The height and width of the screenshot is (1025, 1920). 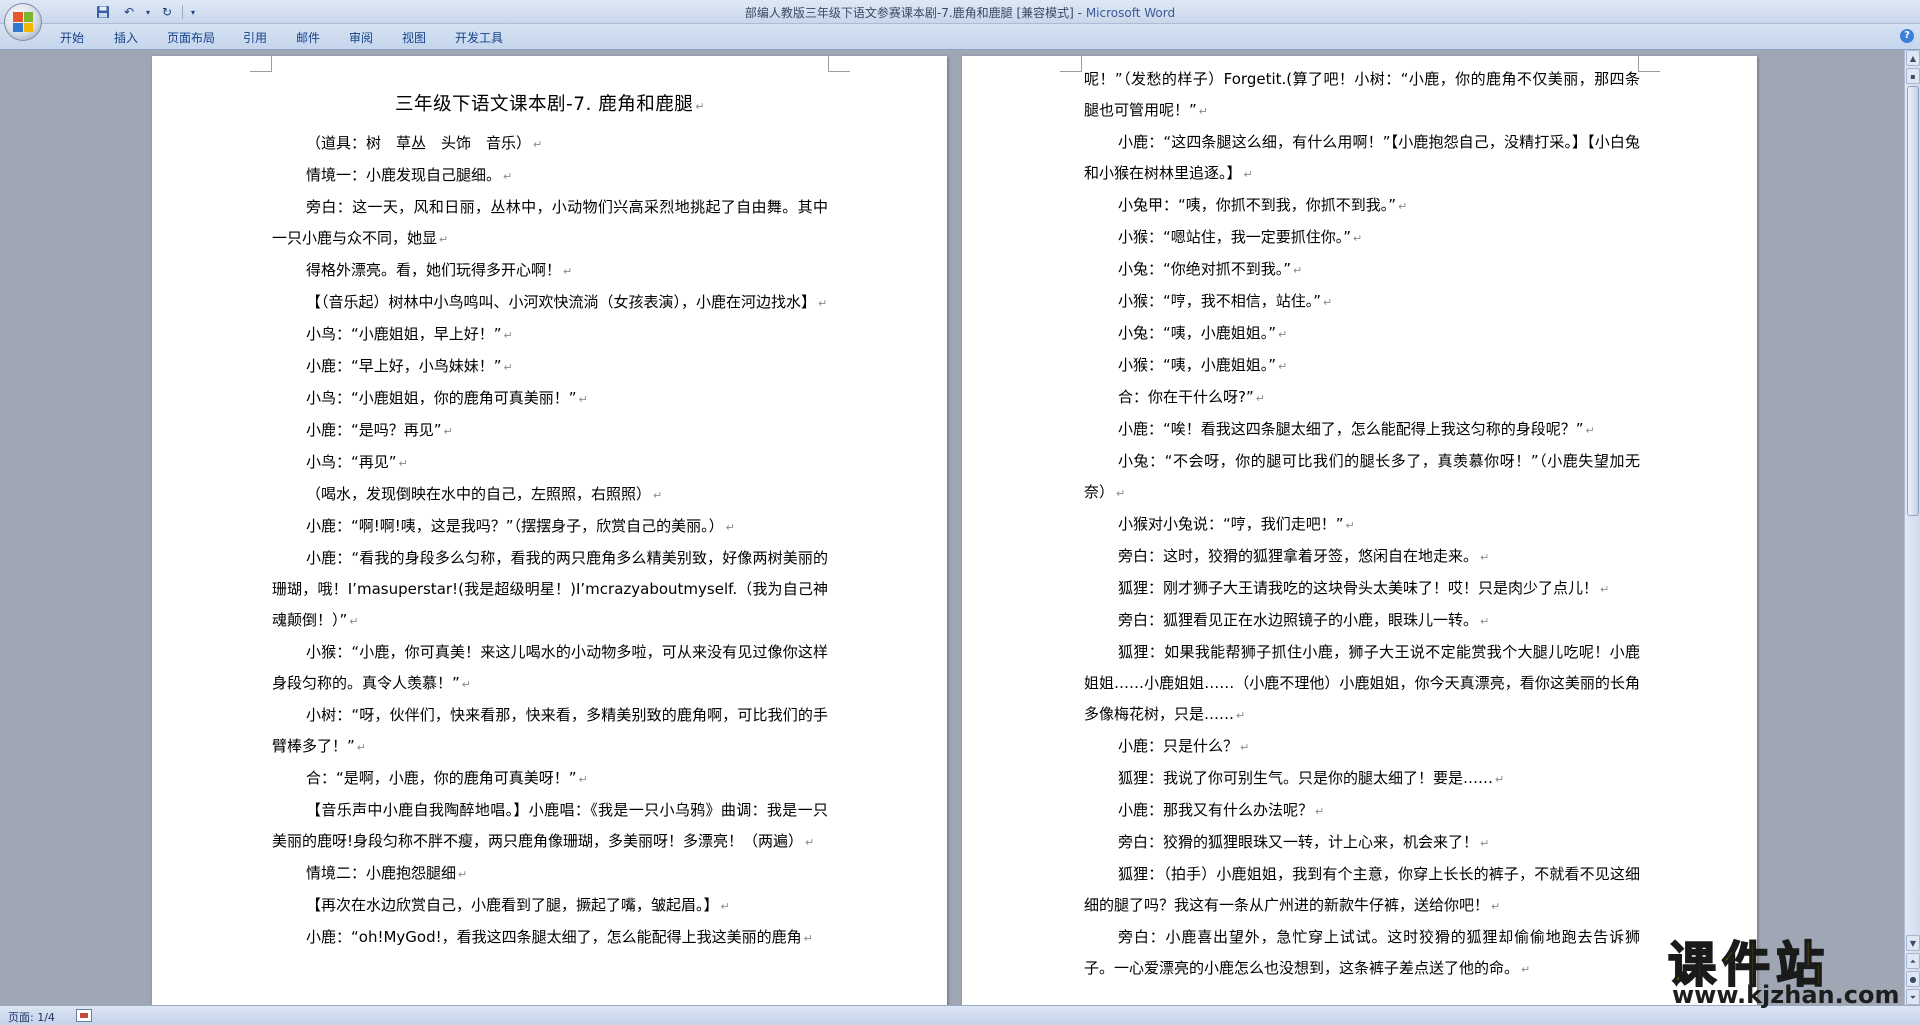 I want to click on paragraph-text: 旁白：狐狸看见正在水边照镜子的小鹿，眼珠儿一转。, so click(x=1298, y=620).